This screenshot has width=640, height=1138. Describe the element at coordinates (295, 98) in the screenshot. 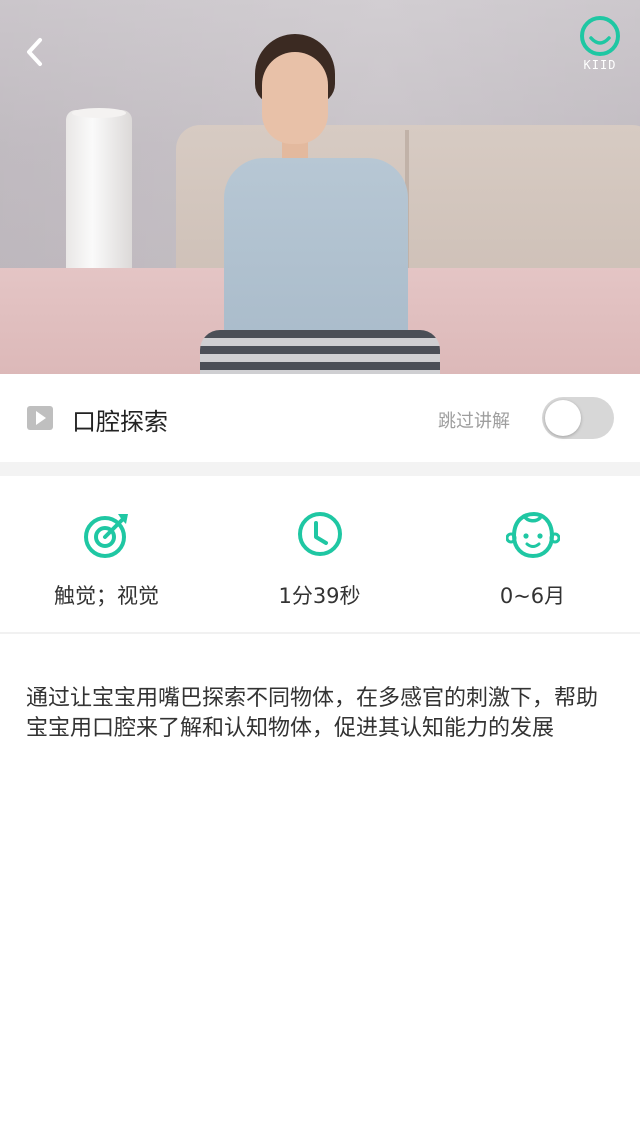

I see `presenter-face` at that location.